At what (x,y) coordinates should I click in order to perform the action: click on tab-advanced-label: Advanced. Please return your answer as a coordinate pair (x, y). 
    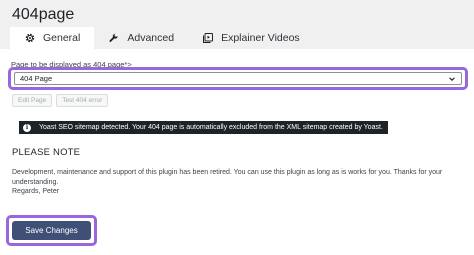
    Looking at the image, I should click on (151, 38).